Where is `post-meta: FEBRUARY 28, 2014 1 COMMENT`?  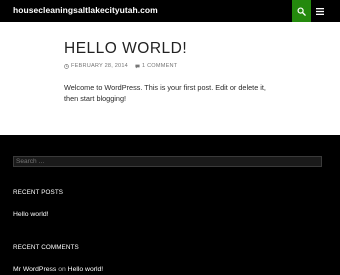
post-meta: FEBRUARY 28, 2014 1 COMMENT is located at coordinates (120, 66).